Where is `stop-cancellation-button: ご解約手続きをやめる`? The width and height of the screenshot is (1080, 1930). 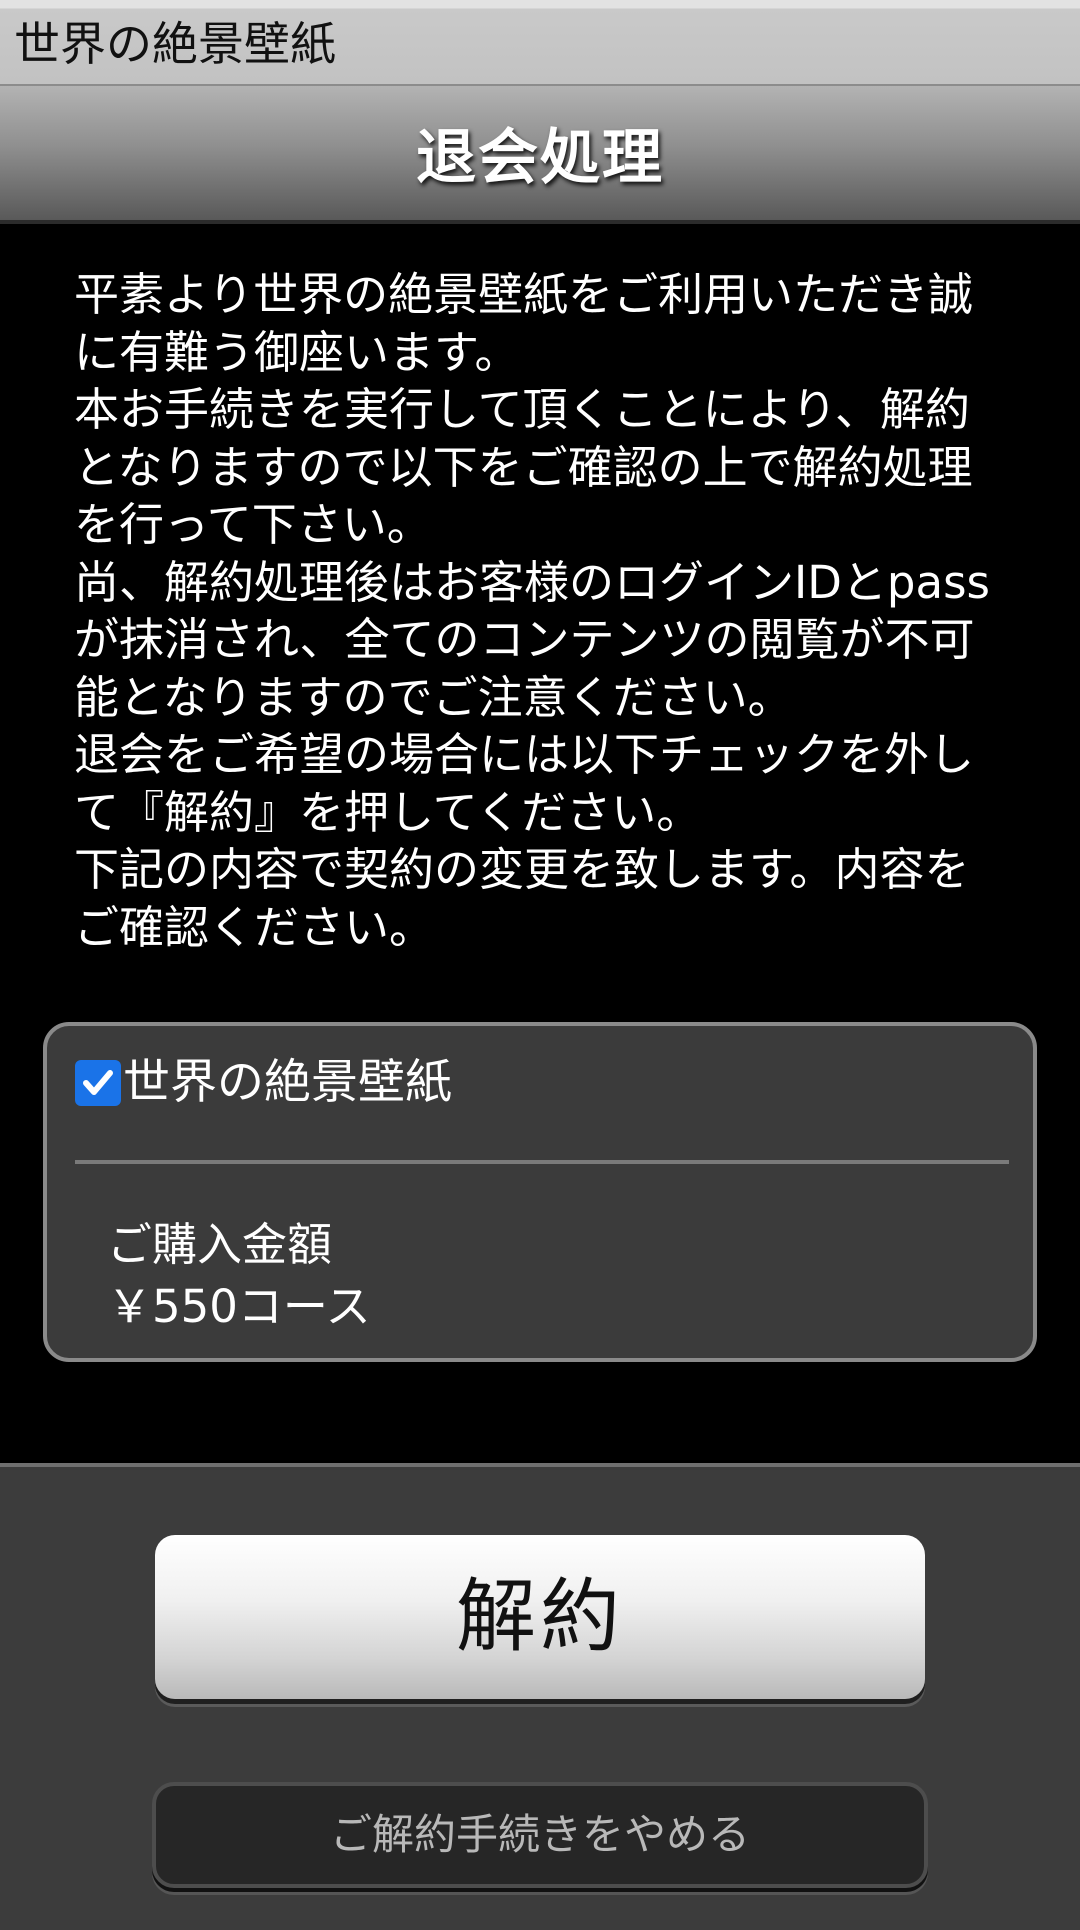 stop-cancellation-button: ご解約手続きをやめる is located at coordinates (540, 1835).